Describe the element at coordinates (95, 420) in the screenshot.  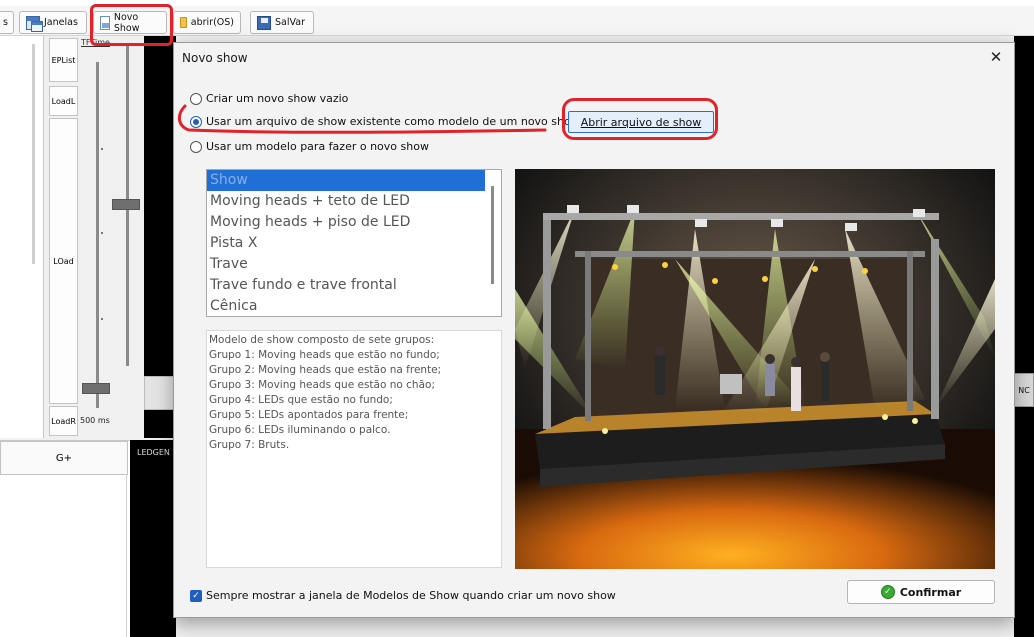
I see `ms-readout: 500 ms` at that location.